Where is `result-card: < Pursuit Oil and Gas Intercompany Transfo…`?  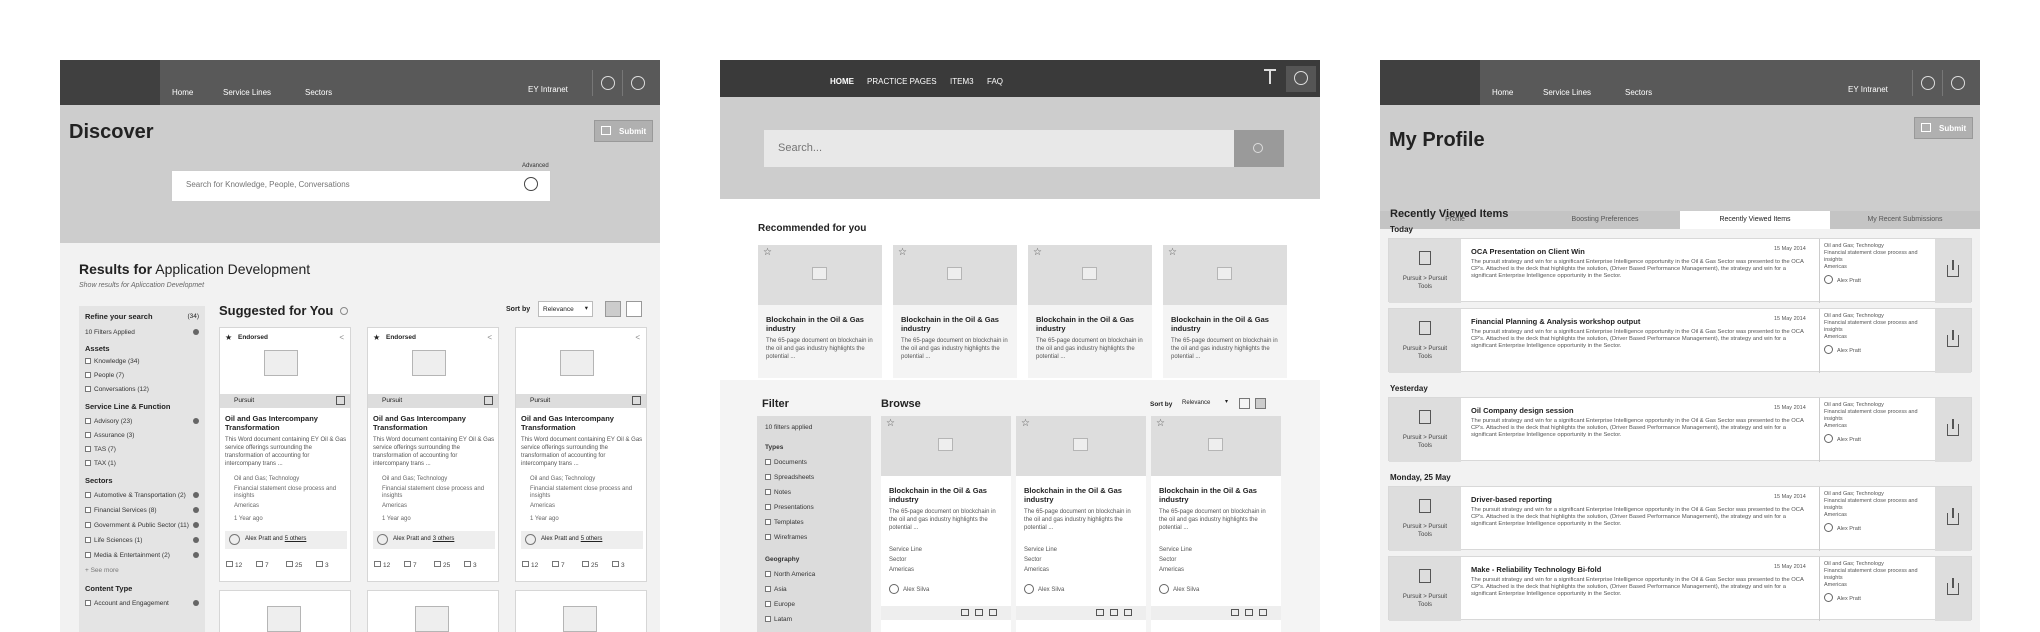 result-card: < Pursuit Oil and Gas Intercompany Transfo… is located at coordinates (581, 454).